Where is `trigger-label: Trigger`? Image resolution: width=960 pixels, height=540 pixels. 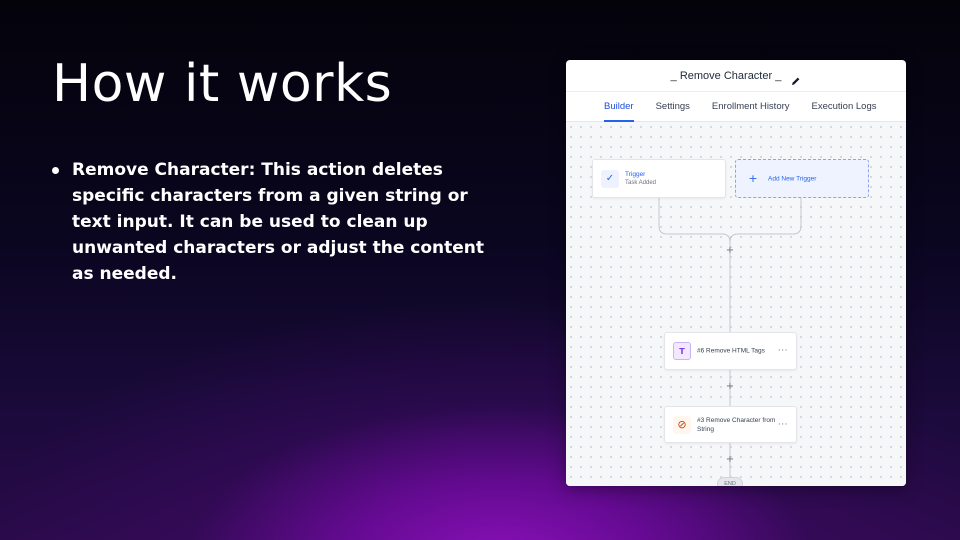 trigger-label: Trigger is located at coordinates (635, 174).